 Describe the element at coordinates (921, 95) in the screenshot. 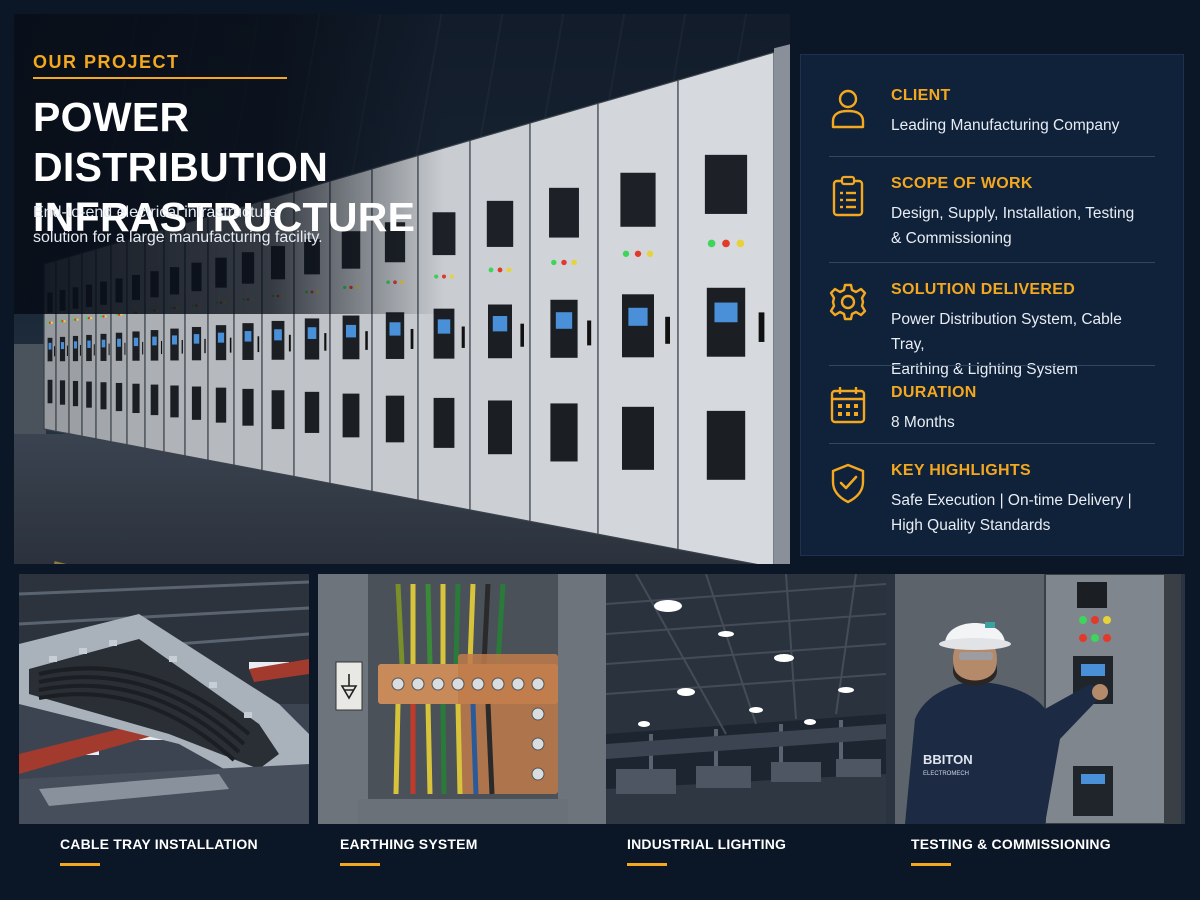

I see `detail-label: CLIENT` at that location.